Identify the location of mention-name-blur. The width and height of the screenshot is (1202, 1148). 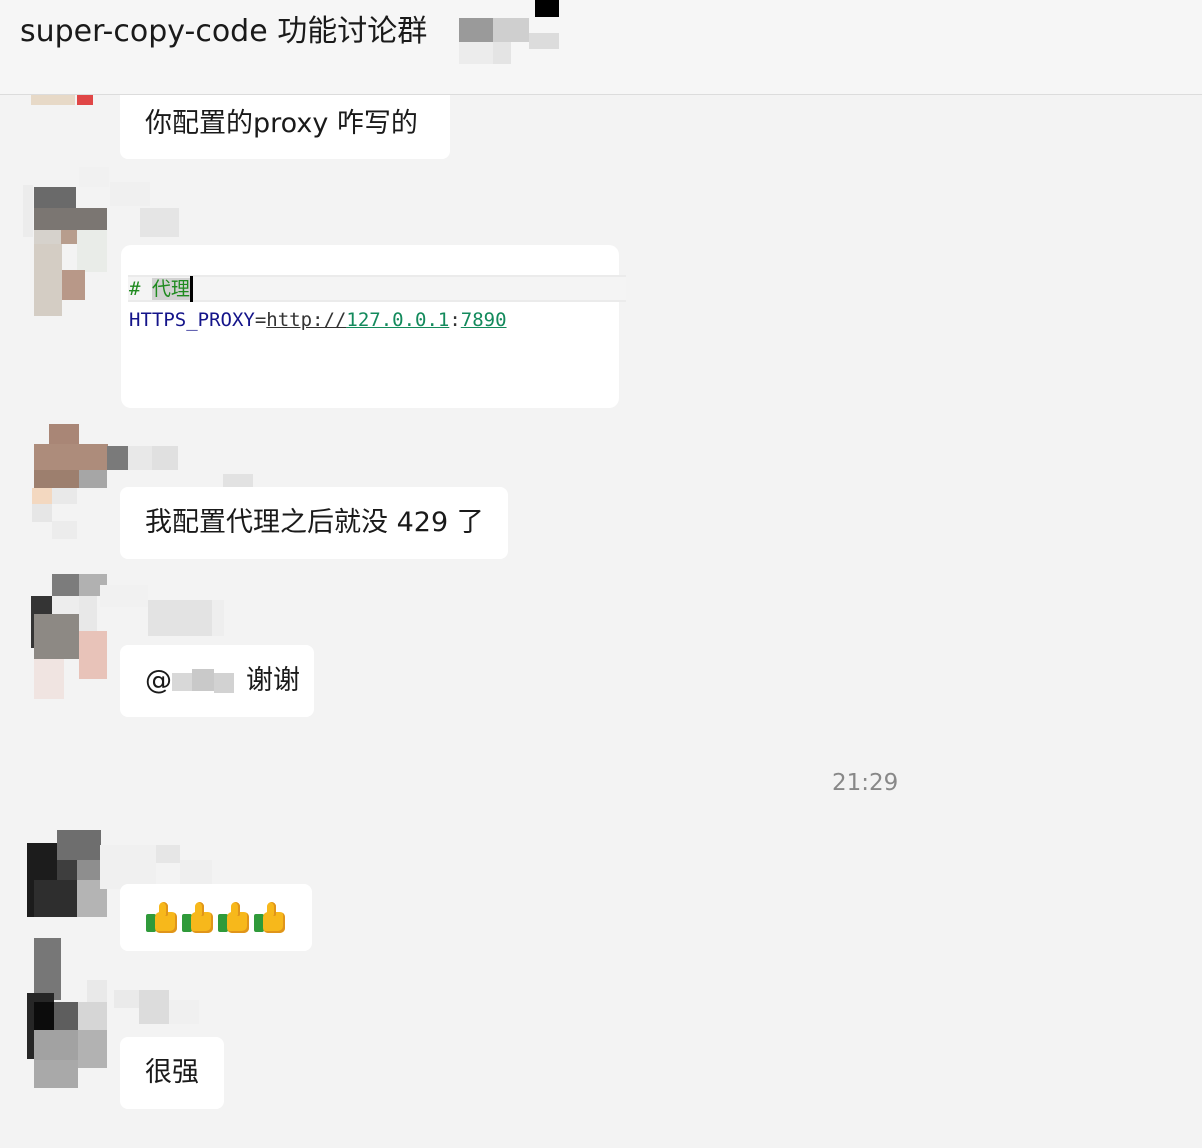
(204, 682).